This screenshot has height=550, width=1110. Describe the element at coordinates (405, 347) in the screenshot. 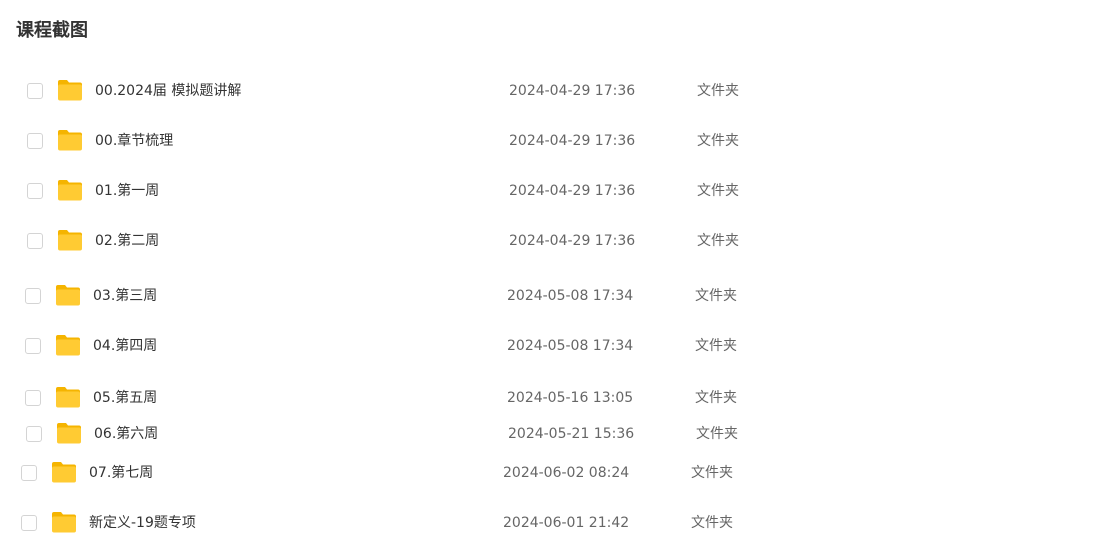

I see `file-row: 04.第四周 2024-05-08 17:34 文件夹` at that location.